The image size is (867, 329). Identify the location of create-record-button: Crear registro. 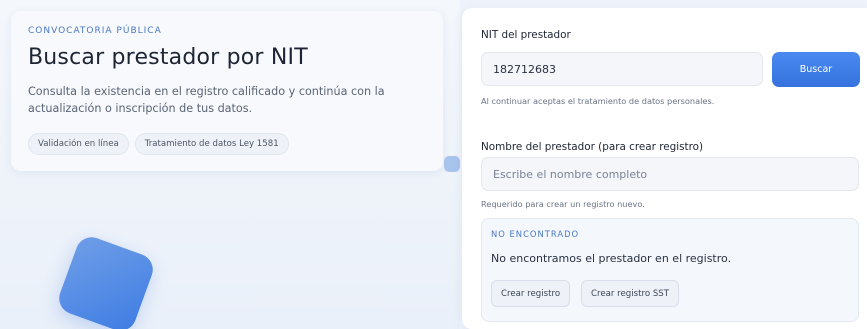
(531, 293).